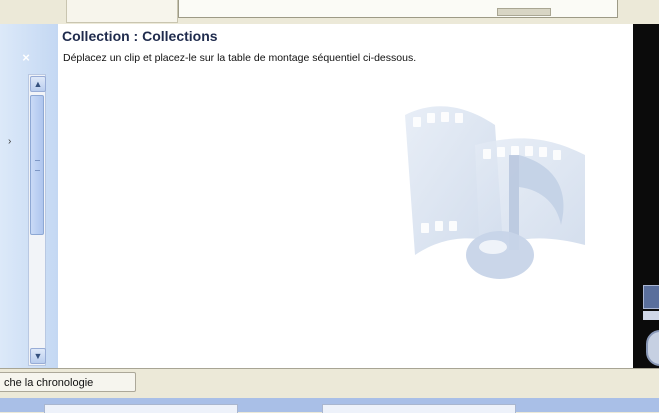 Image resolution: width=659 pixels, height=413 pixels. Describe the element at coordinates (495, 192) in the screenshot. I see `film-music-note-icon` at that location.